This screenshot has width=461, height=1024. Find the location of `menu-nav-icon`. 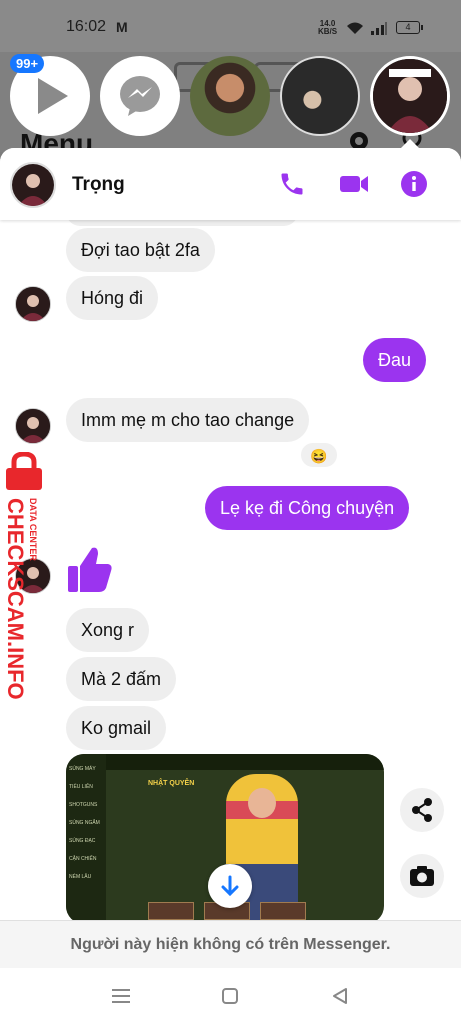

menu-nav-icon is located at coordinates (121, 996).